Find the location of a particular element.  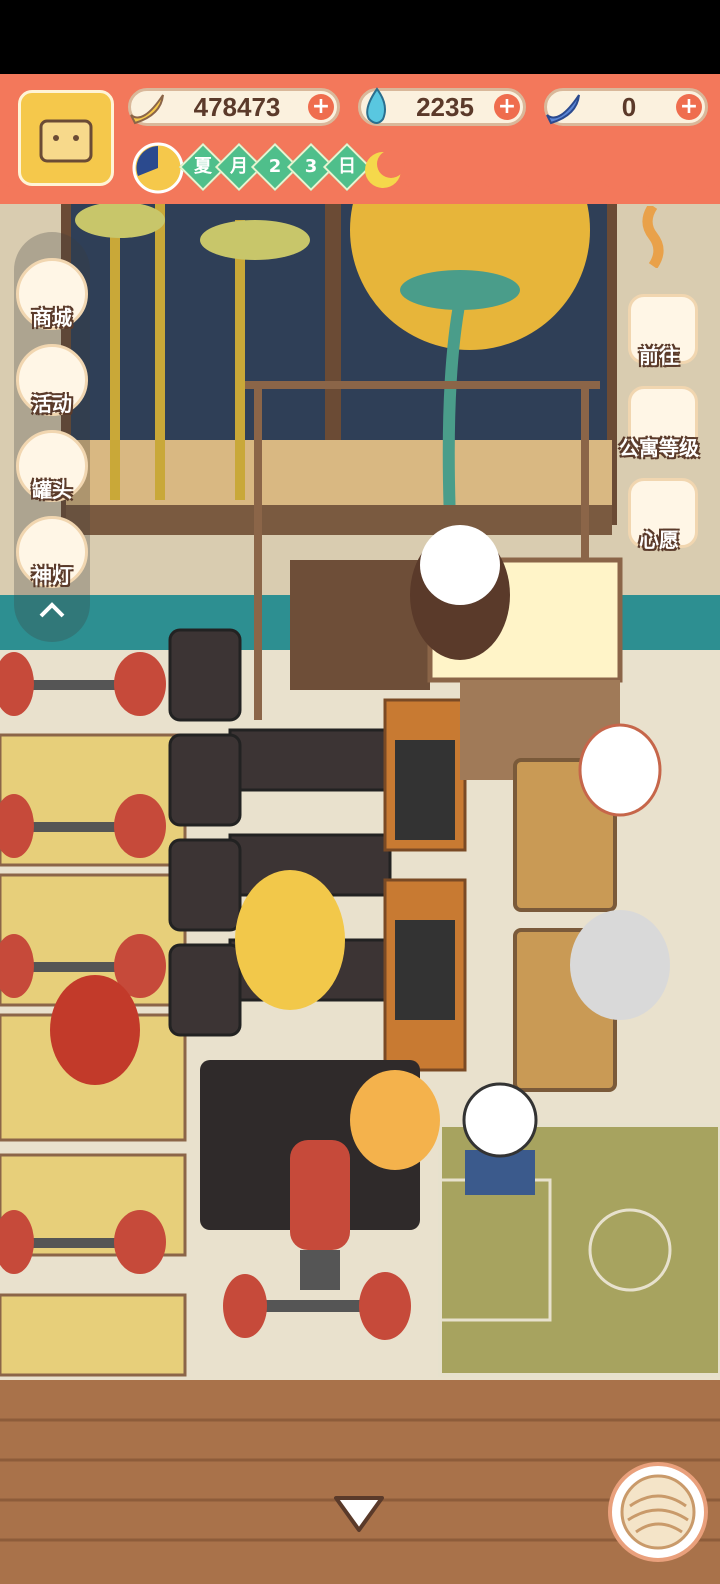

flame-counter: 2235 + is located at coordinates (442, 106).